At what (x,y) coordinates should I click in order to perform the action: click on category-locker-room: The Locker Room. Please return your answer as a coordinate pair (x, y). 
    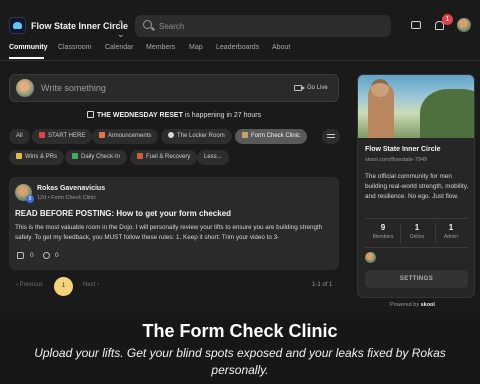
    Looking at the image, I should click on (196, 136).